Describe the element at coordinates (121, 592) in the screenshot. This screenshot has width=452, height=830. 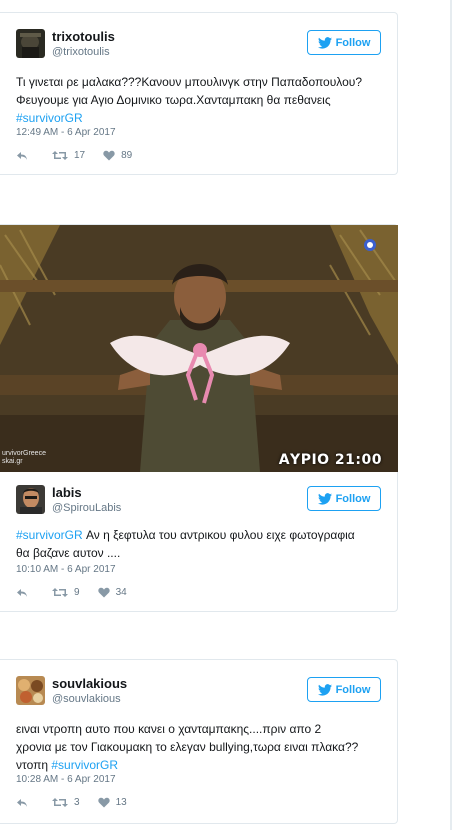
I see `like-count: 34` at that location.